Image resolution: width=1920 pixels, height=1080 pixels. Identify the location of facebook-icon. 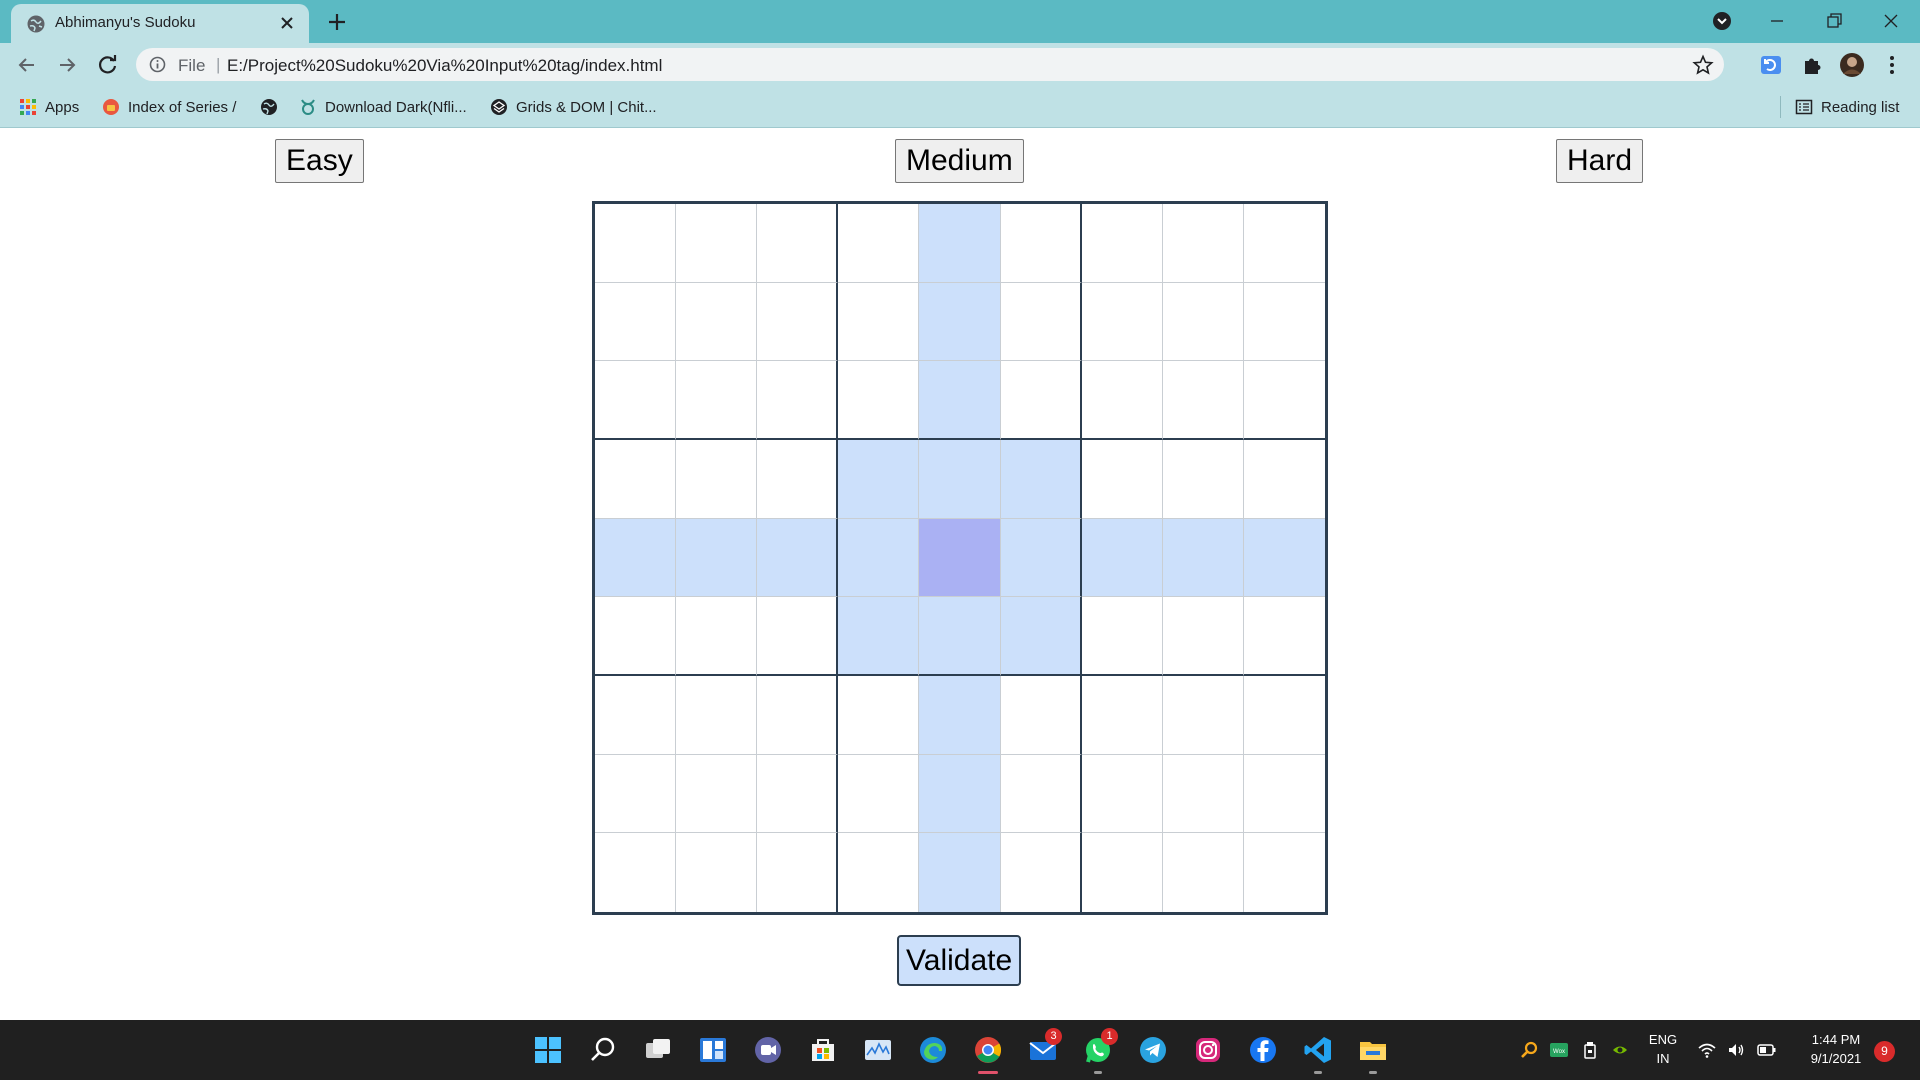
(1263, 1050).